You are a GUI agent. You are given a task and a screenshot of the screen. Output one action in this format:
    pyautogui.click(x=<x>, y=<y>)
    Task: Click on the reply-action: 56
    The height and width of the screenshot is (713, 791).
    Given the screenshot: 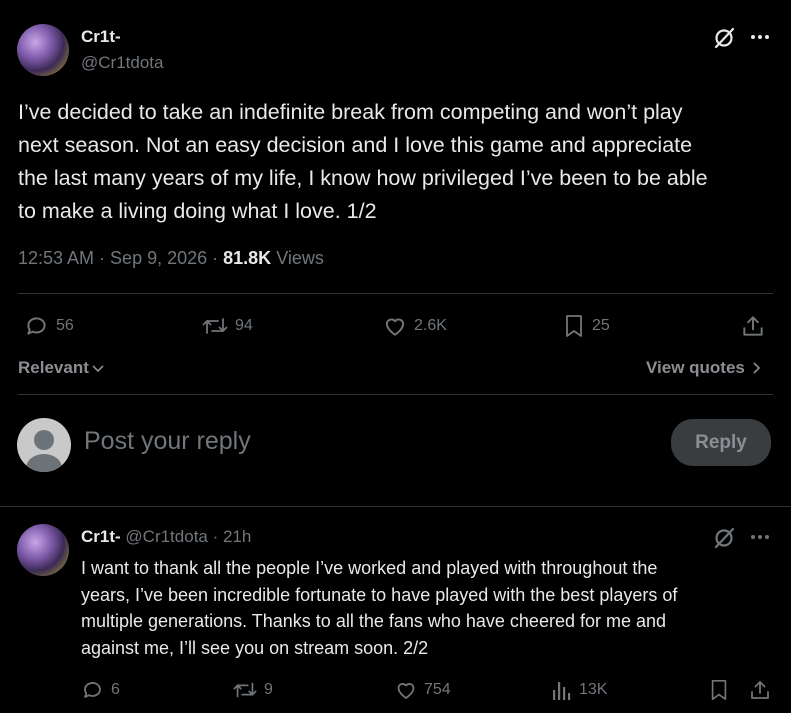 What is the action you would take?
    pyautogui.click(x=49, y=326)
    